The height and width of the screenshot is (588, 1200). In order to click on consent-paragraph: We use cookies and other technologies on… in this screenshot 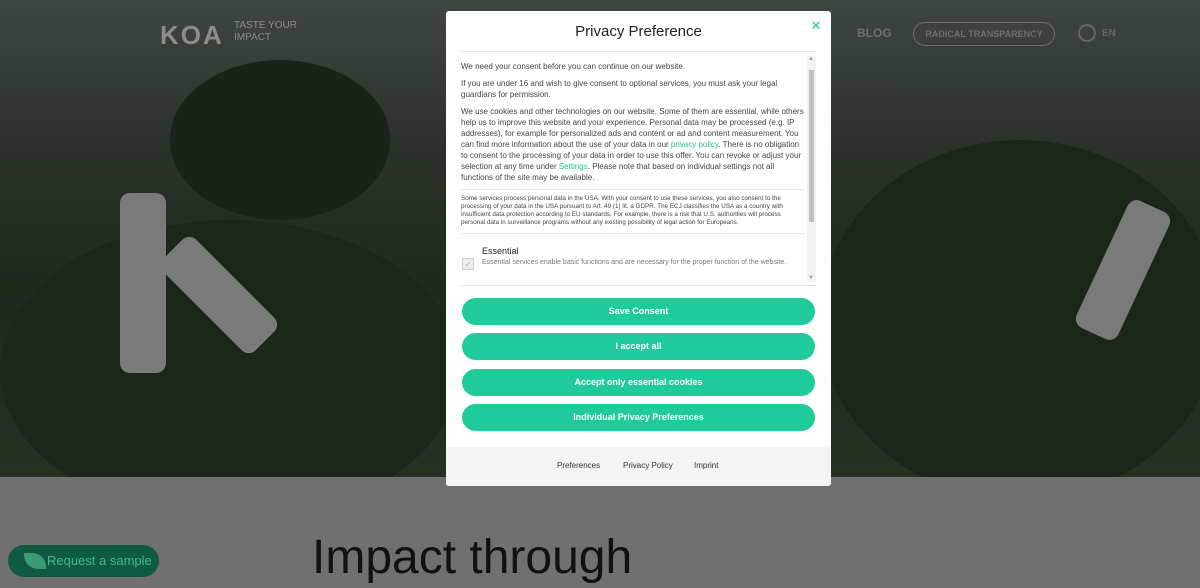, I will do `click(632, 144)`.